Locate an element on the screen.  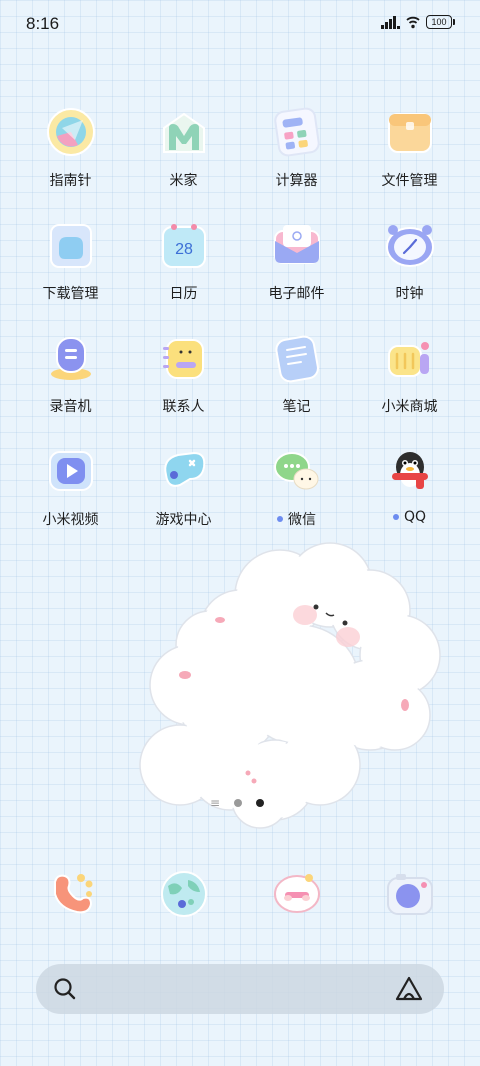
app-label: 文件管理 is located at coordinates (409, 181).